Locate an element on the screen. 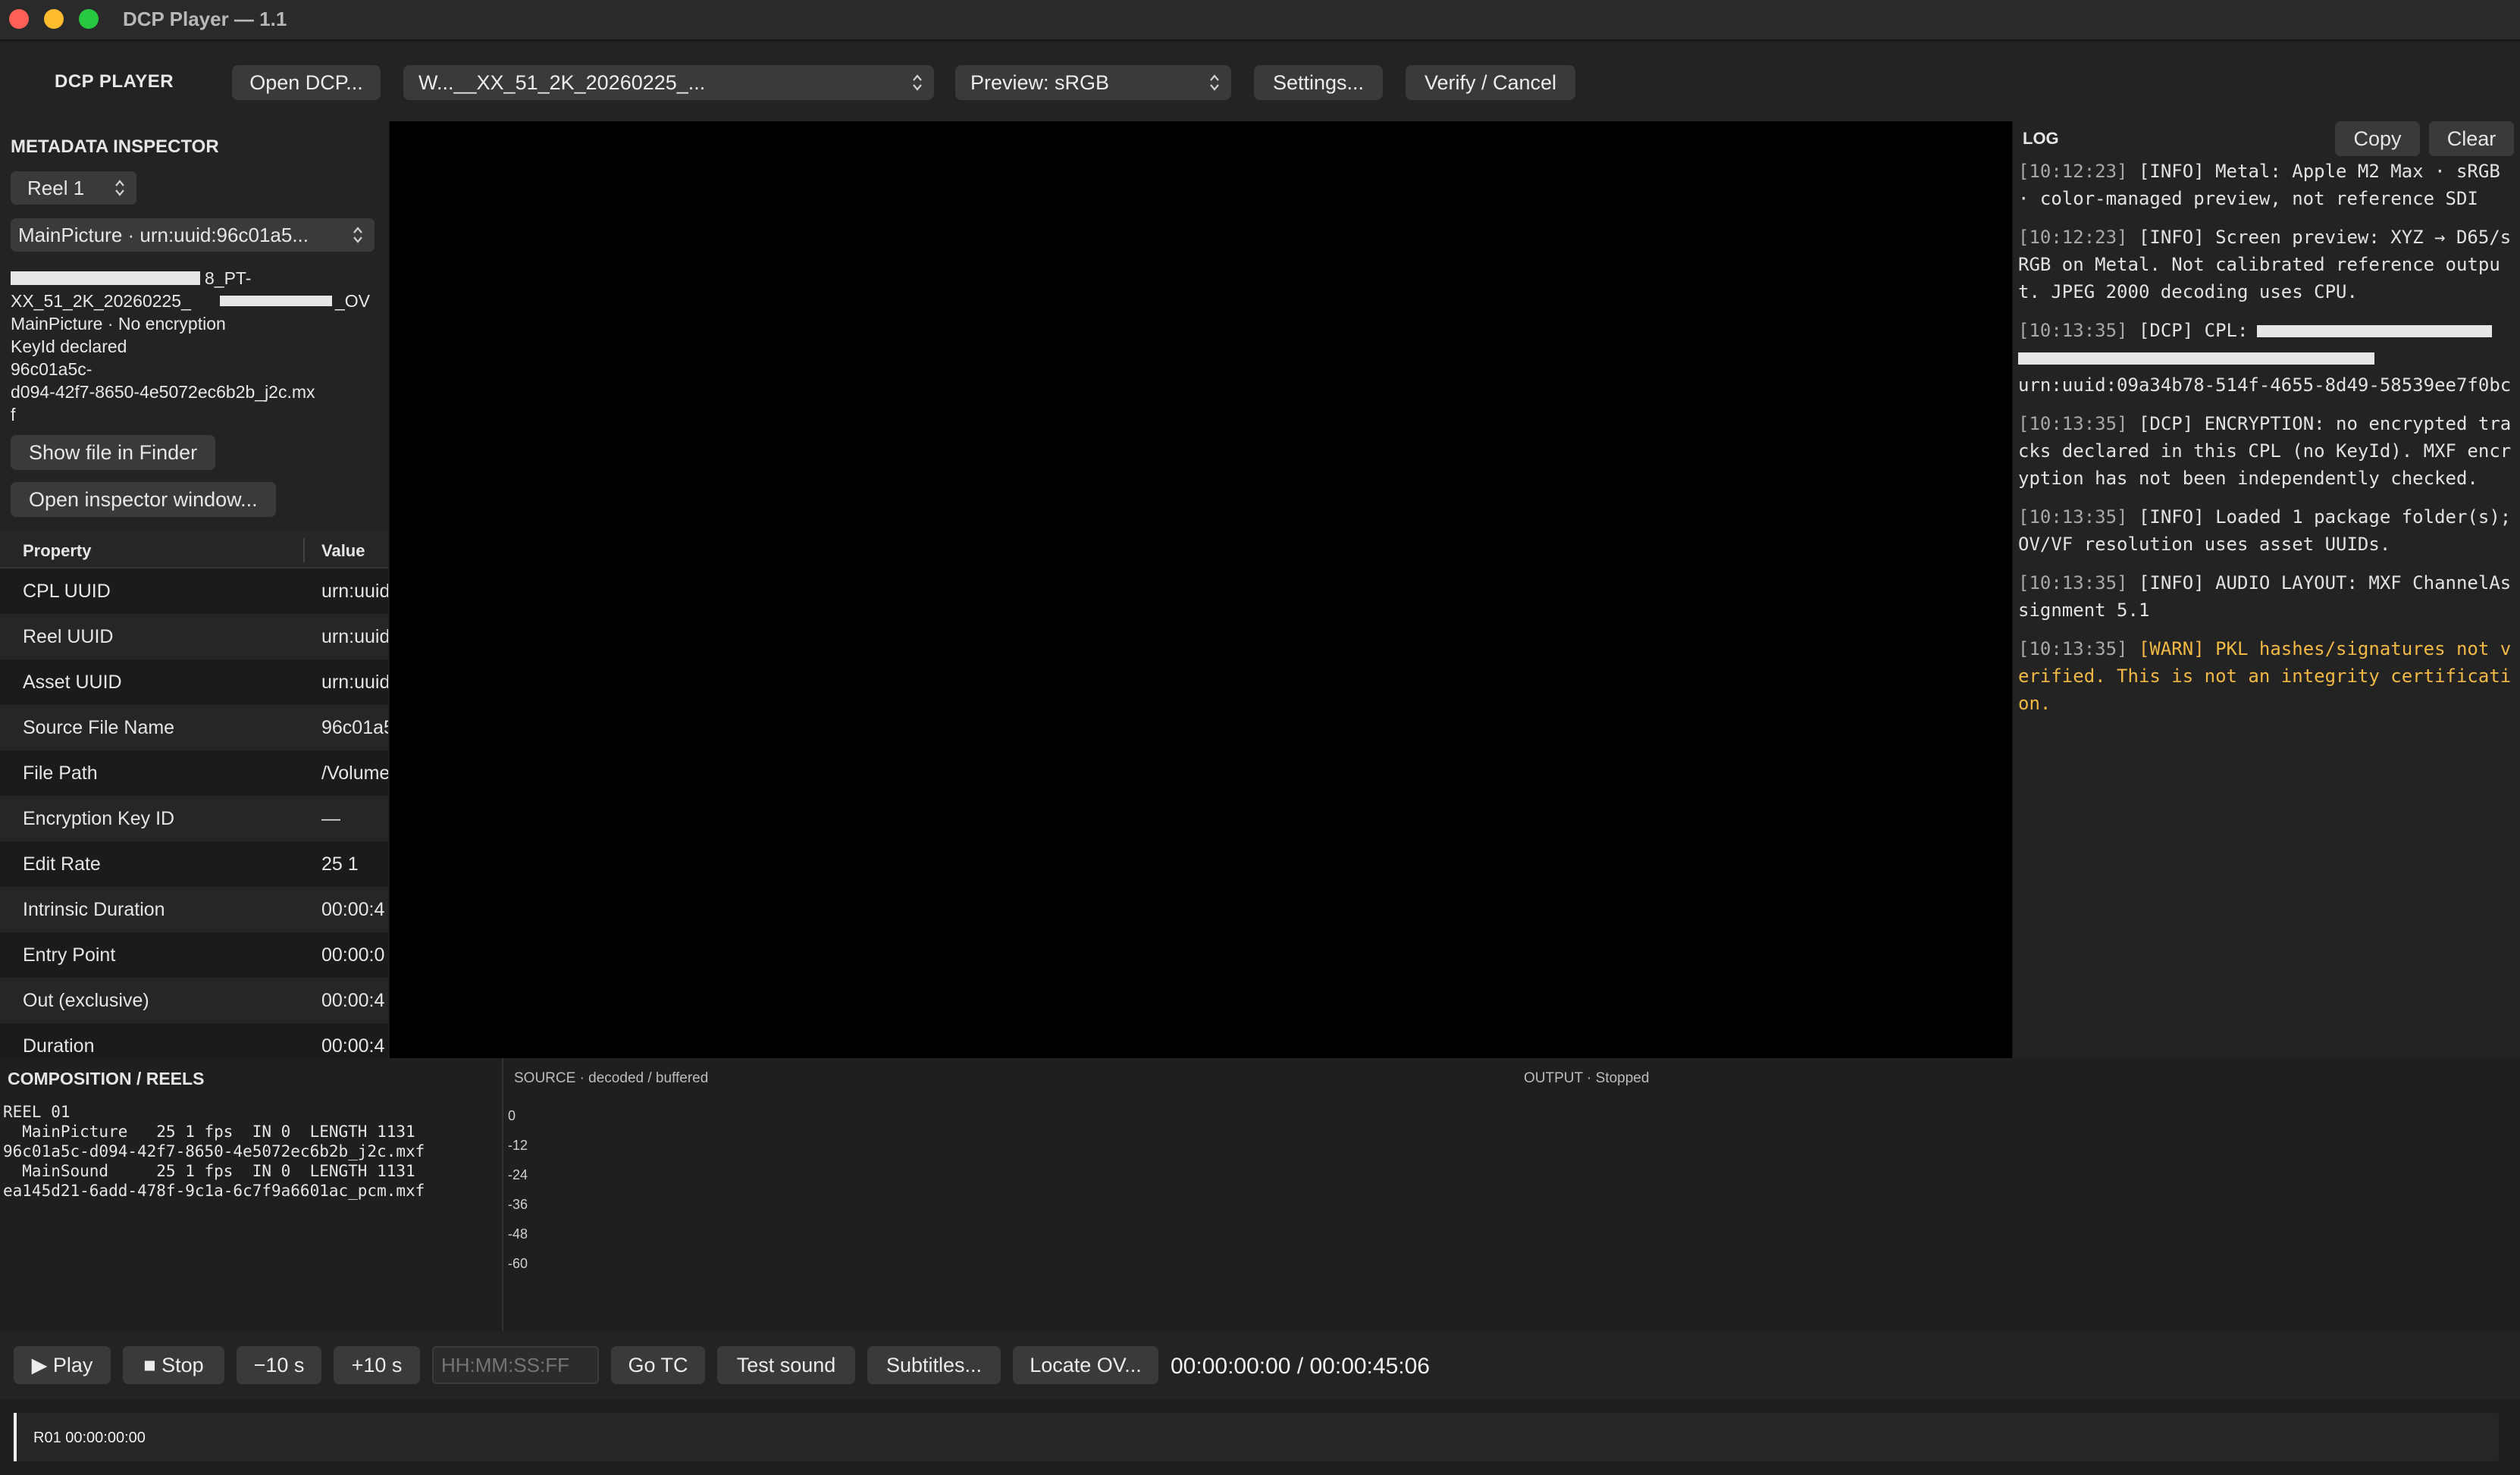  property-value: /Volume is located at coordinates (354, 773).